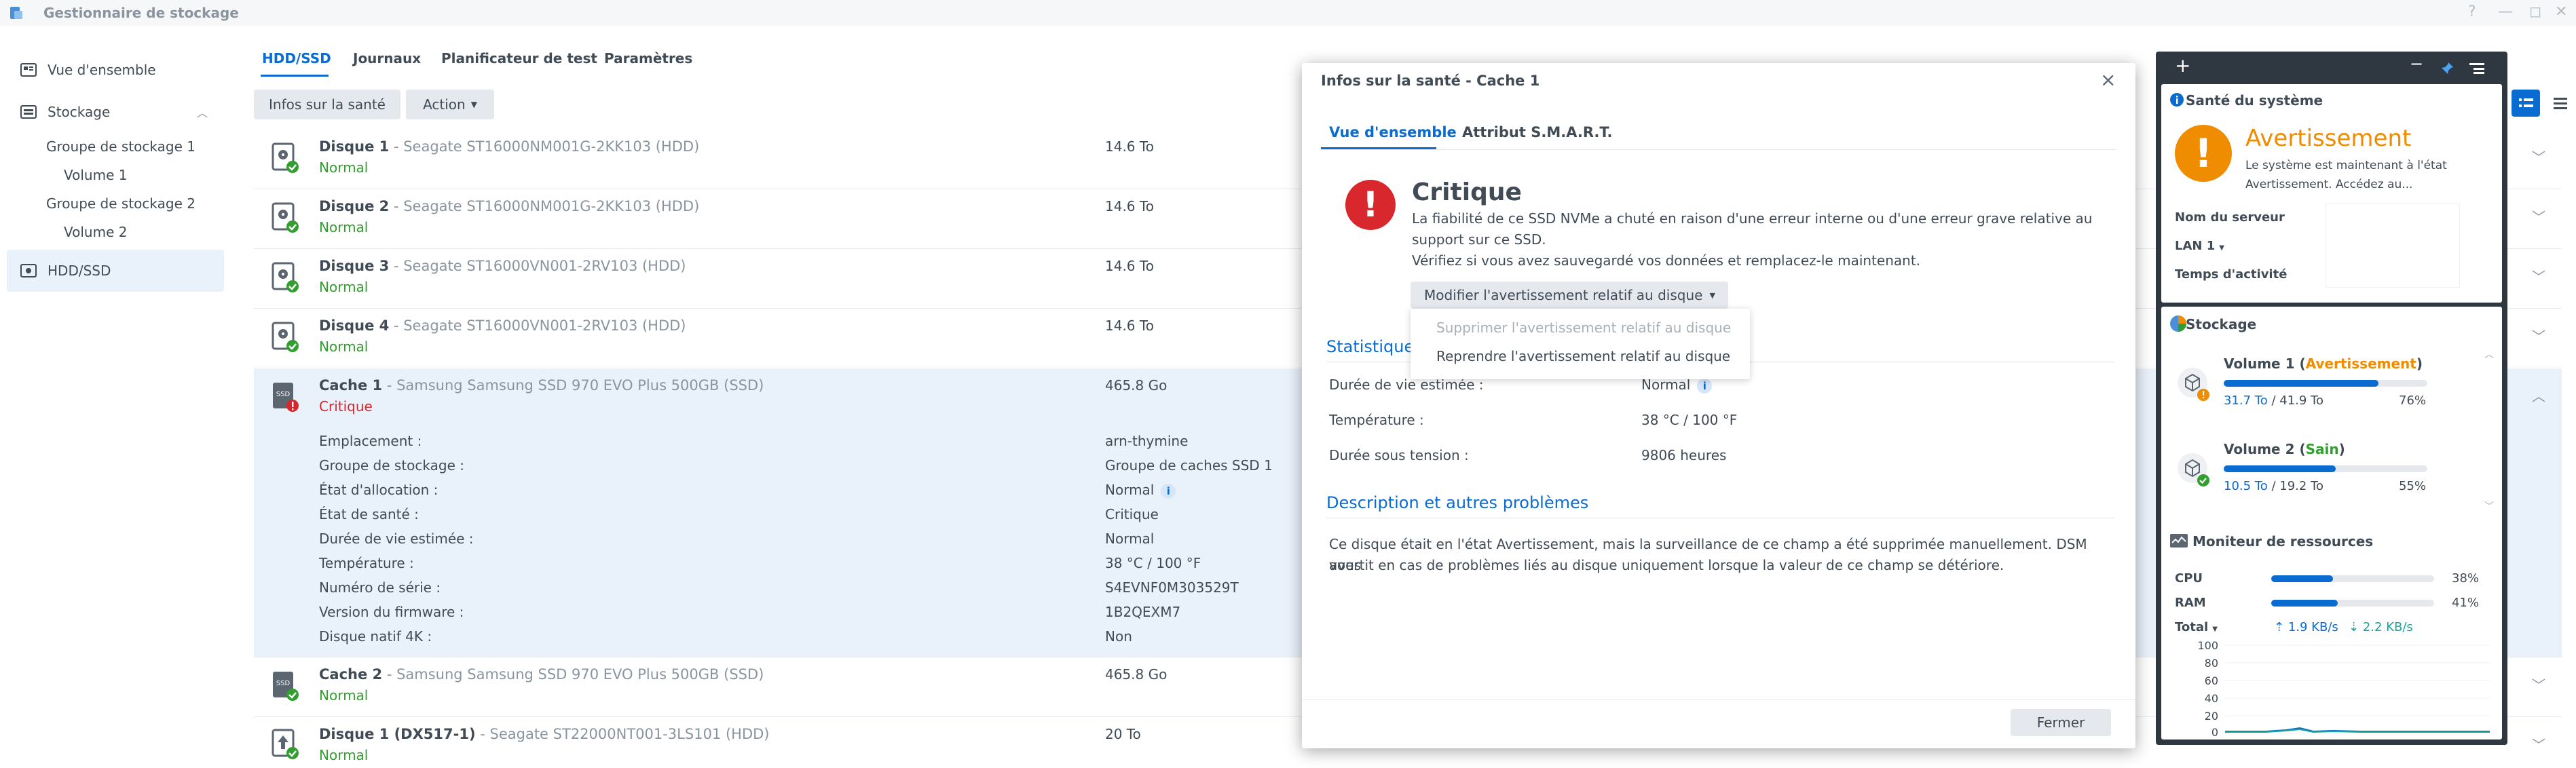  Describe the element at coordinates (2489, 354) in the screenshot. I see `scroll-up-icon: ︿` at that location.